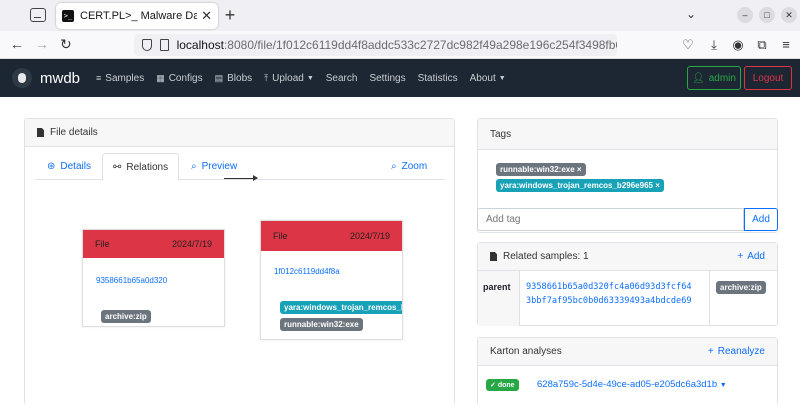 The width and height of the screenshot is (800, 405). Describe the element at coordinates (688, 45) in the screenshot. I see `pocket-icon: ♡` at that location.